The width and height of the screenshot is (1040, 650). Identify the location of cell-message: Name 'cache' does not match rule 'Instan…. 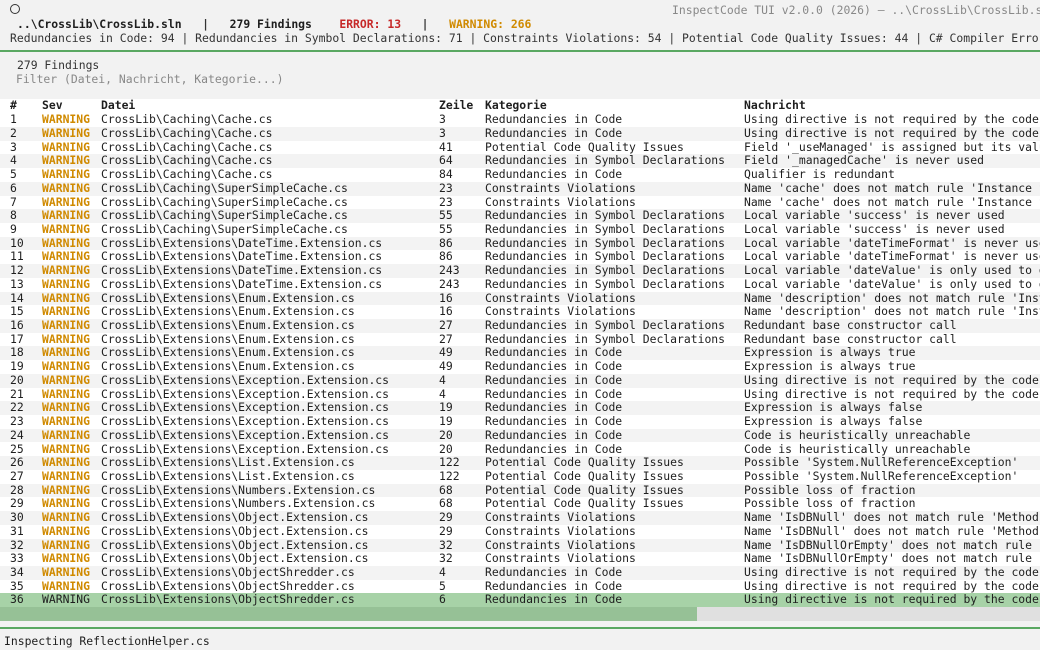
(892, 188).